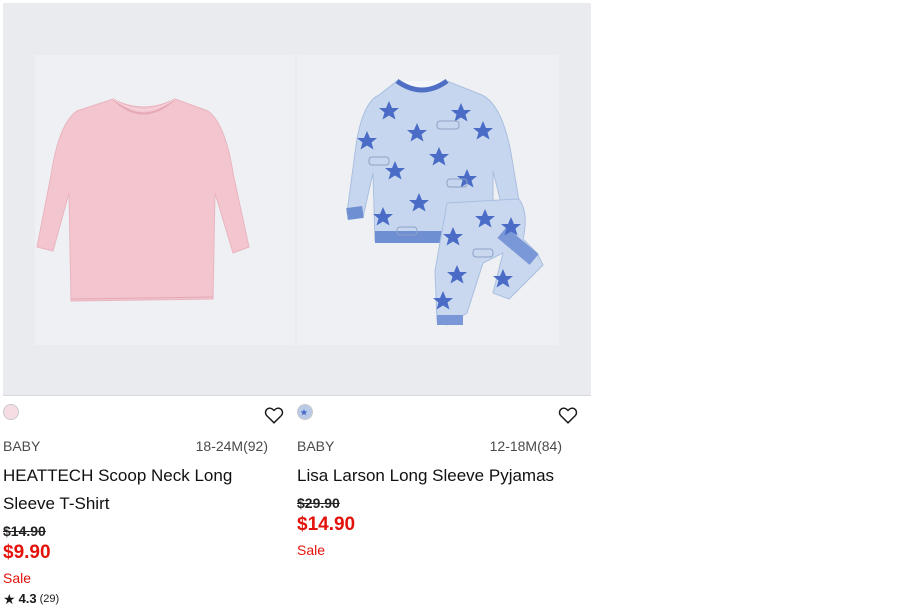  I want to click on pink-long-sleeve-tshirt-image, so click(143, 200).